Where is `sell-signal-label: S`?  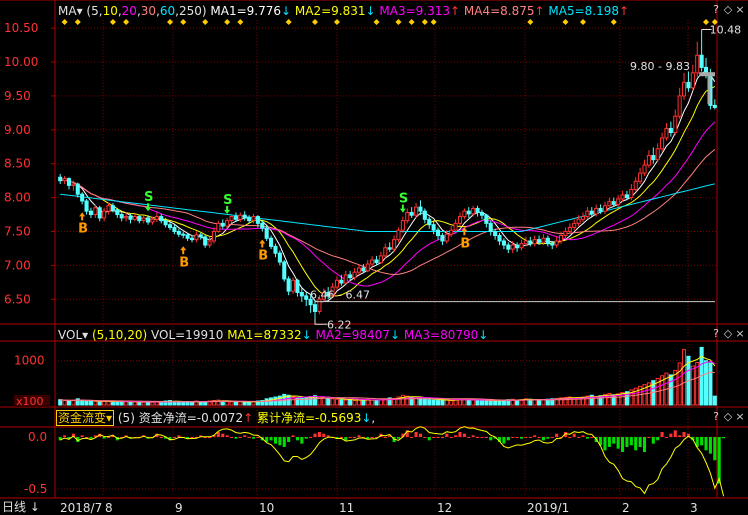
sell-signal-label: S is located at coordinates (227, 200).